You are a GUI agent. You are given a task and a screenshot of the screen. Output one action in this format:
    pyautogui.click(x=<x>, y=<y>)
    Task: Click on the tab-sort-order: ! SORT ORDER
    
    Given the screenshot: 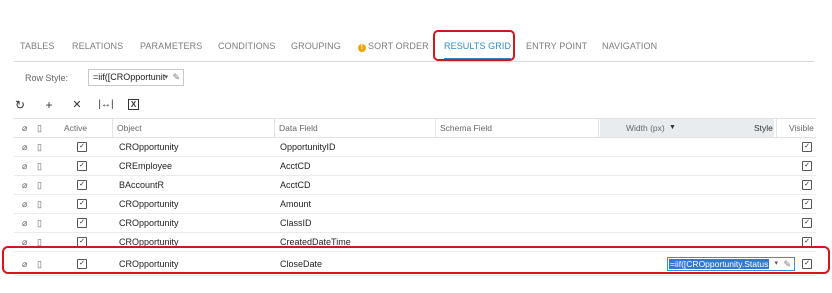 What is the action you would take?
    pyautogui.click(x=393, y=46)
    